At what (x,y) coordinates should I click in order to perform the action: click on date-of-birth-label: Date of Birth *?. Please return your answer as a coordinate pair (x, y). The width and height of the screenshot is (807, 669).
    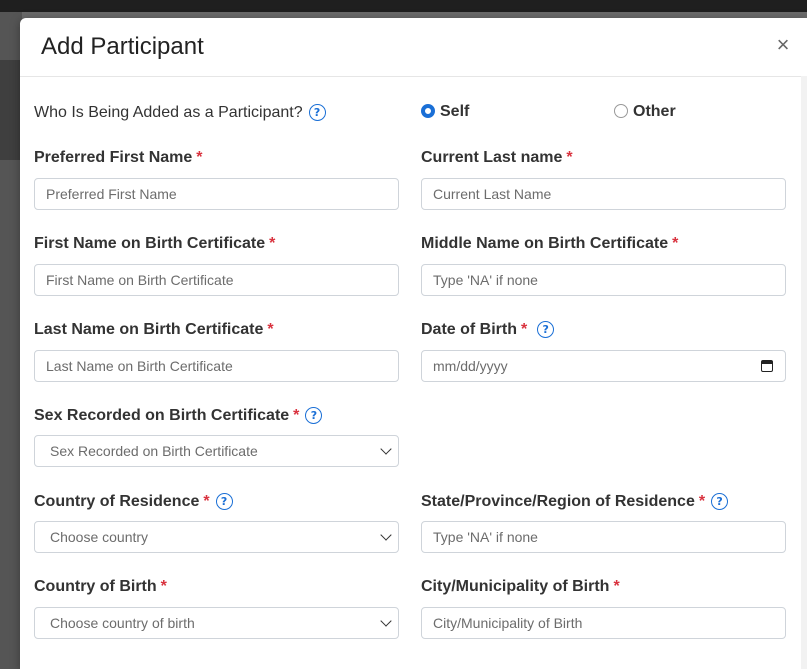
    Looking at the image, I should click on (488, 330).